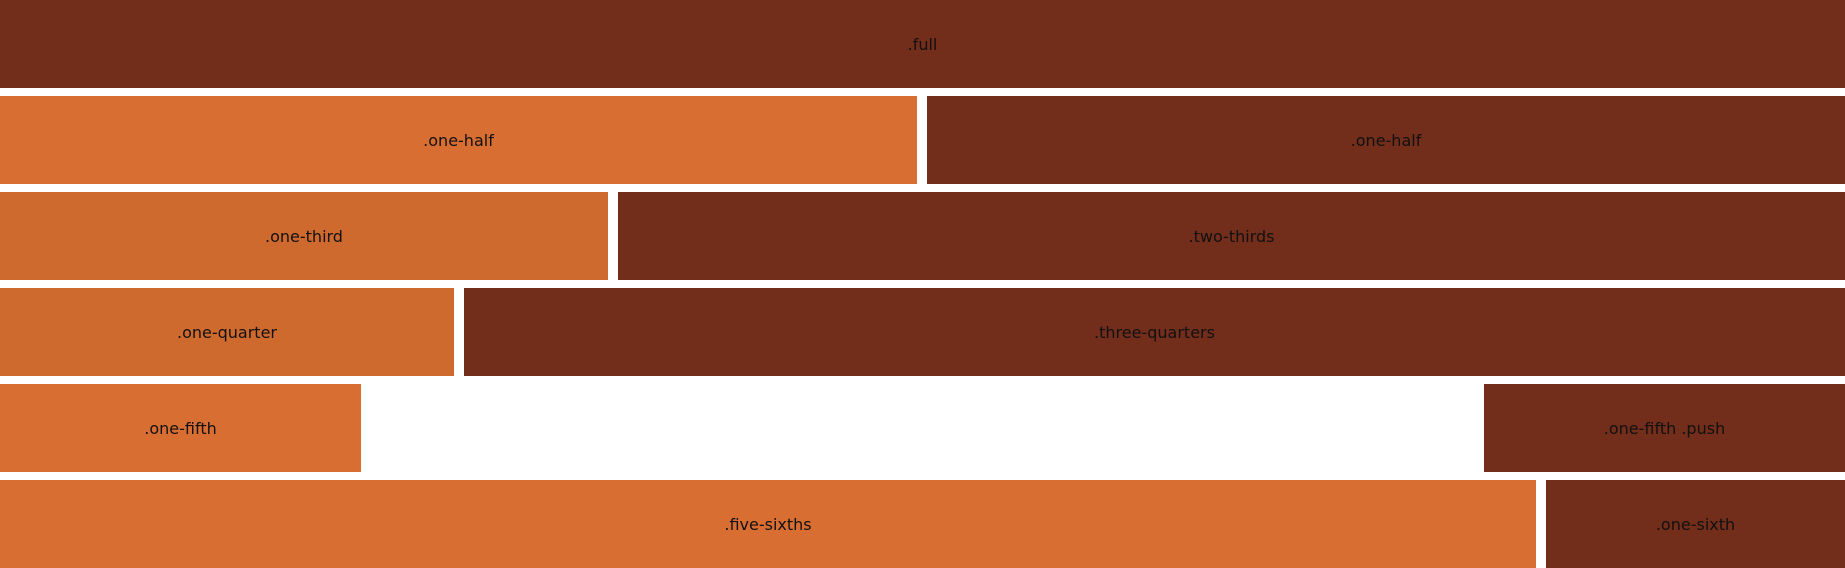 This screenshot has width=1845, height=568. I want to click on cell-five-sixths: .five-sixths, so click(768, 524).